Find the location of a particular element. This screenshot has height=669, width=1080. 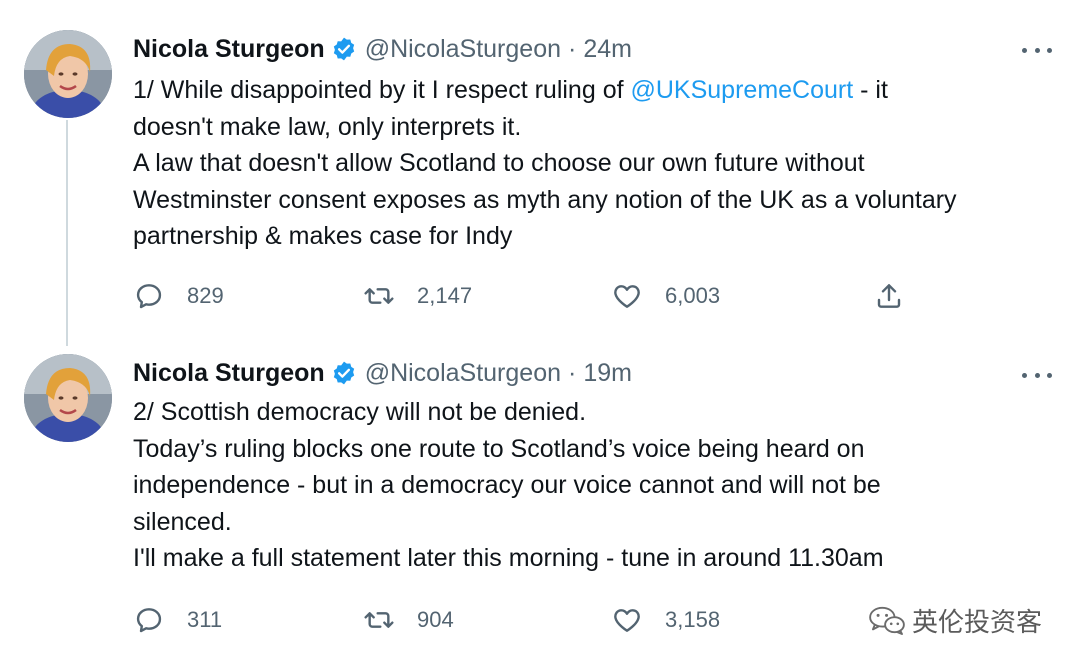

tweet-header: Nicola Sturgeon @NicolaSturgeon · 19m is located at coordinates (382, 373).